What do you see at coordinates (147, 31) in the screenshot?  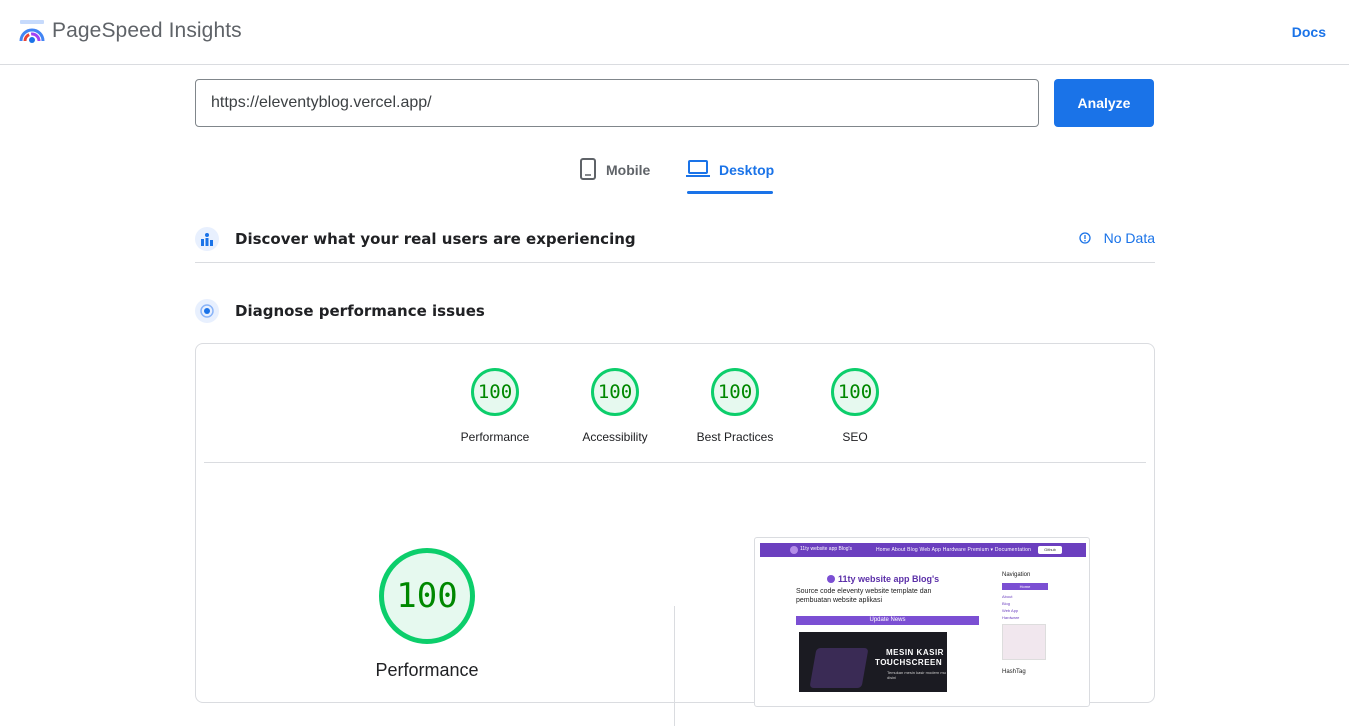 I see `app-title: PageSpeed Insights` at bounding box center [147, 31].